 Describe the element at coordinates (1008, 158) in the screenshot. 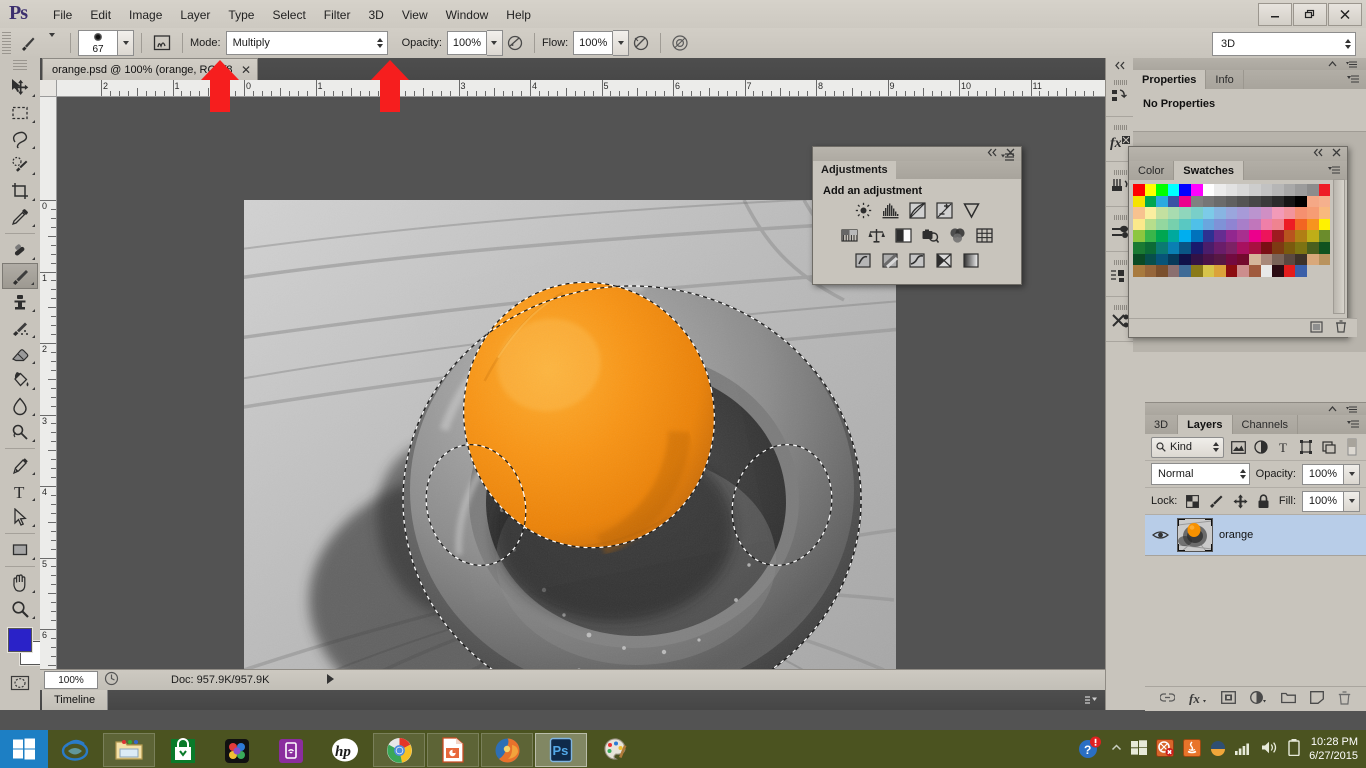

I see `adjustments-panel-menu-icon` at that location.